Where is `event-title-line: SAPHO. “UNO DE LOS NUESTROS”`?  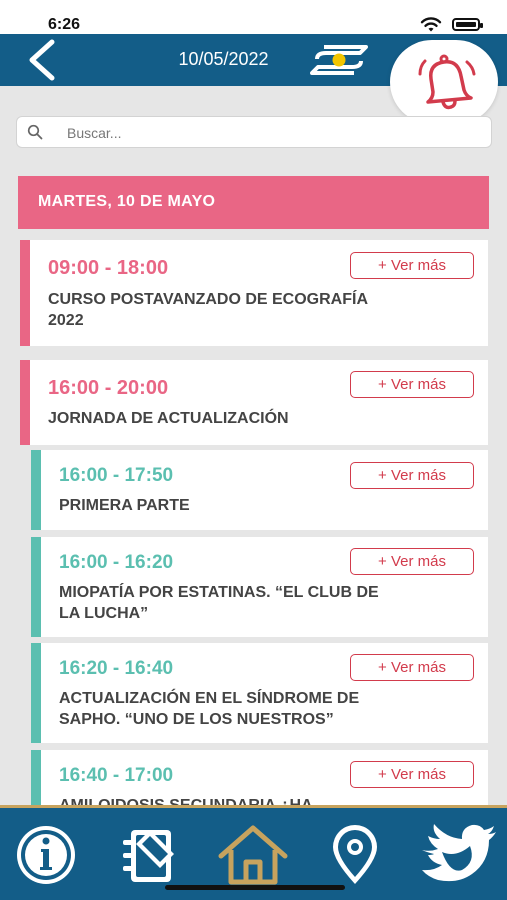
event-title-line: SAPHO. “UNO DE LOS NUESTROS” is located at coordinates (196, 719).